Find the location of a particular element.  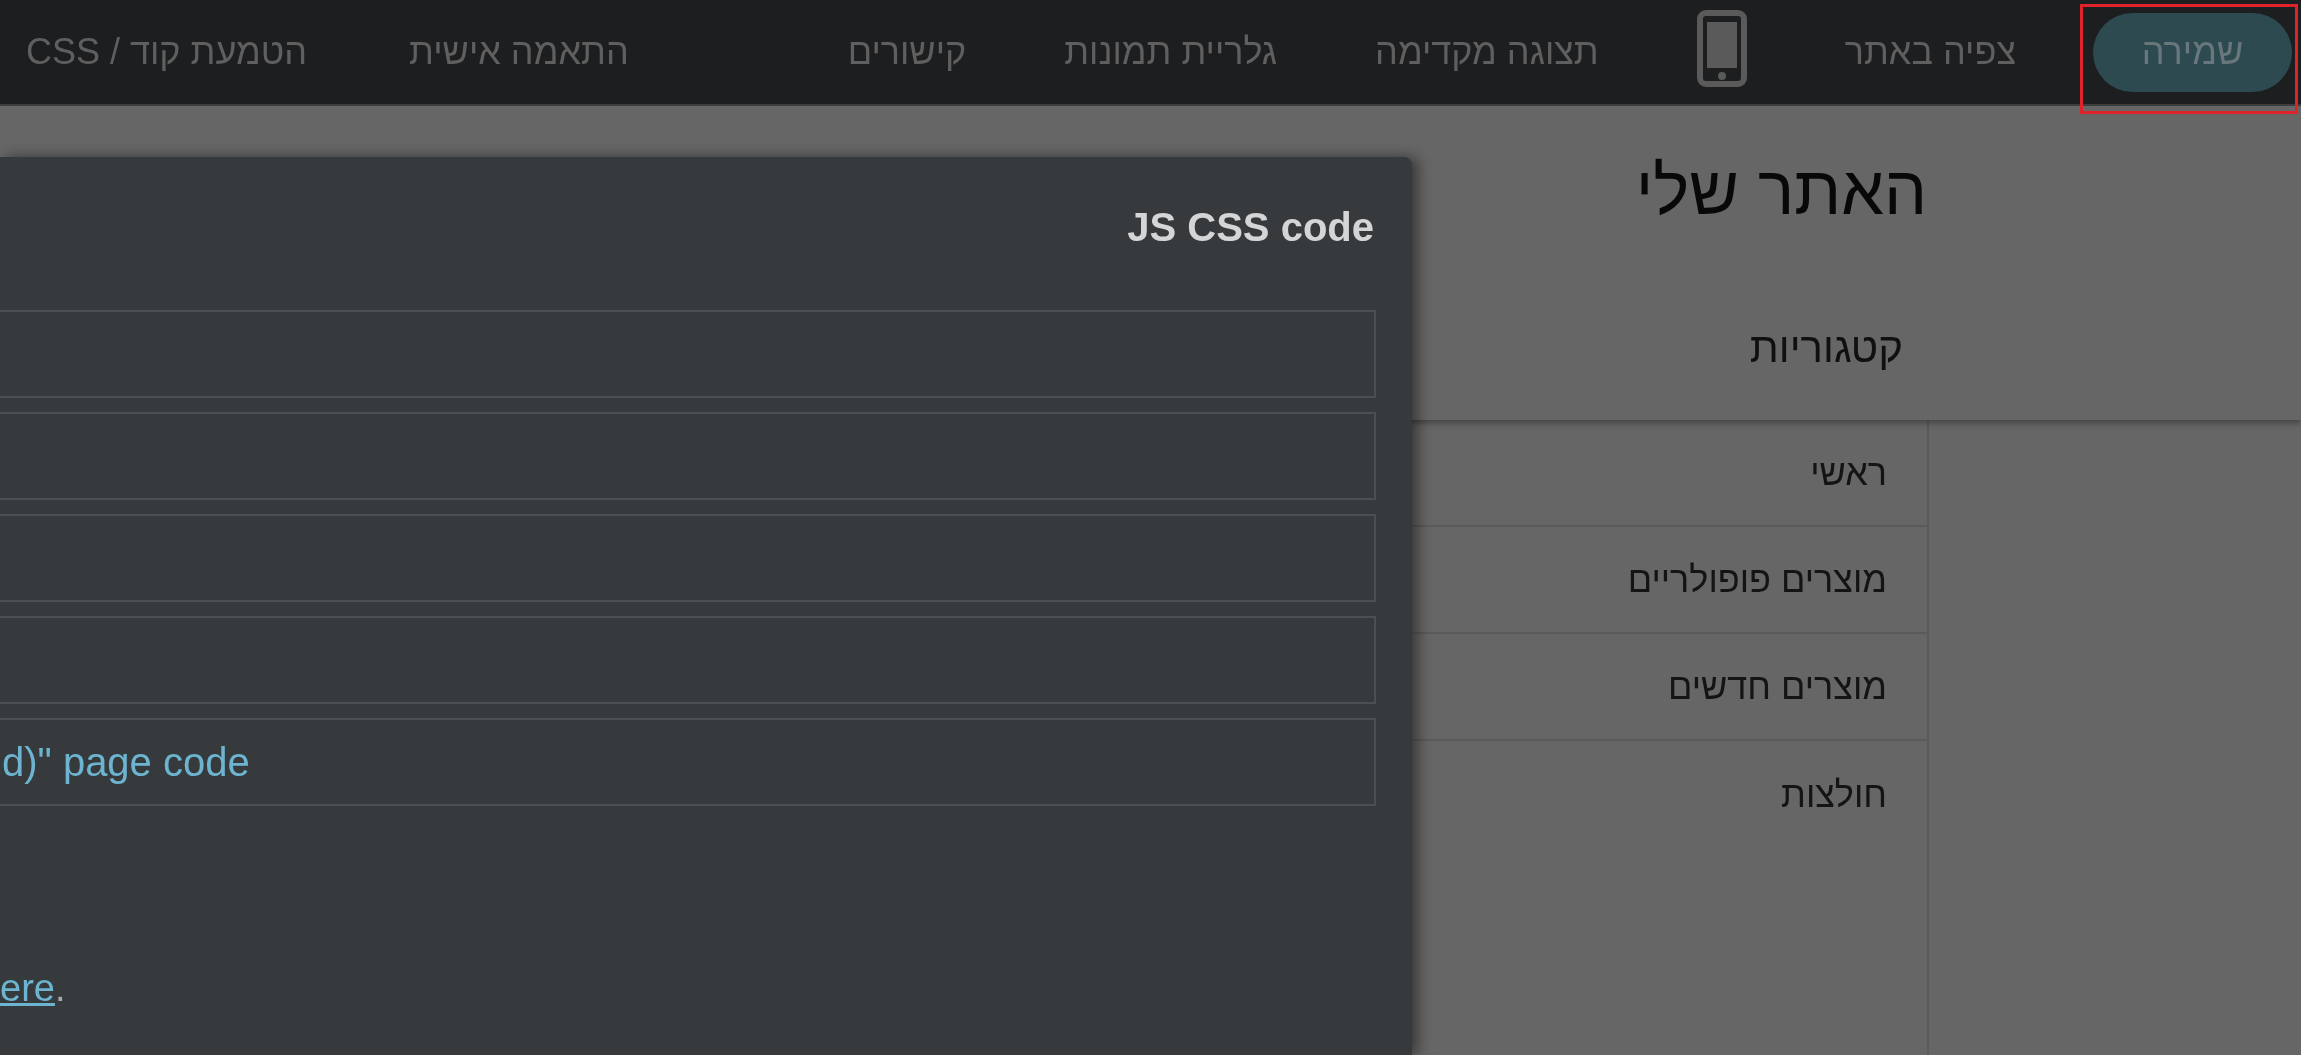

dialog-title: JS CSS code is located at coordinates (1250, 227).